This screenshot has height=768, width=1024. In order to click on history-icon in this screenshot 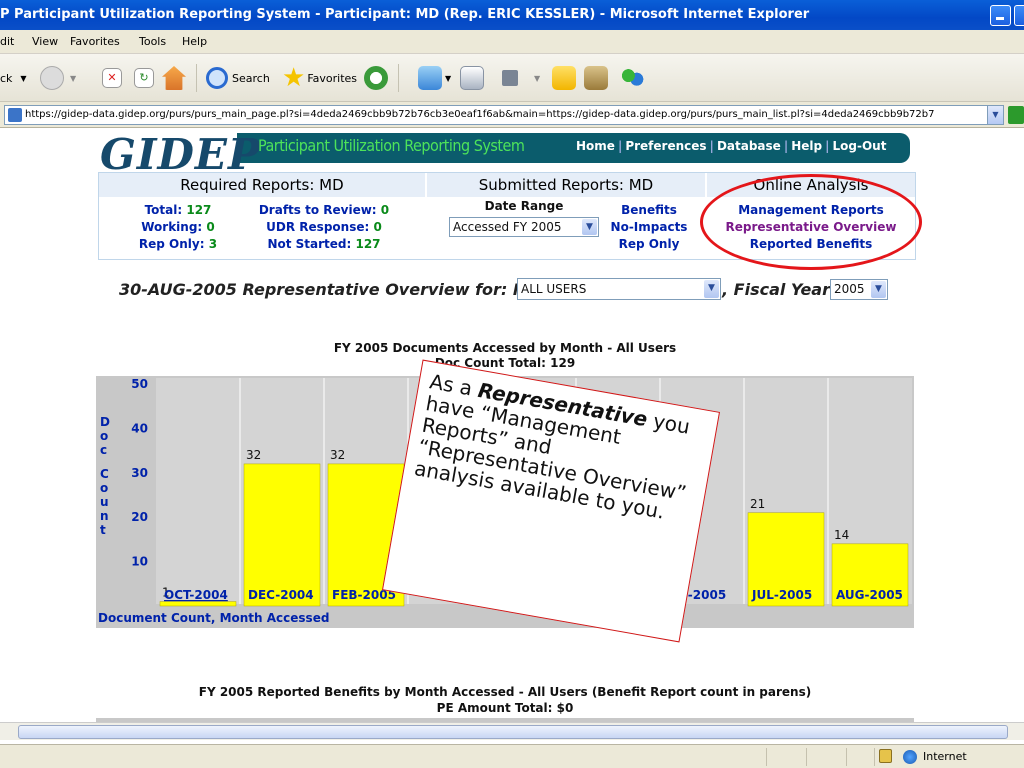, I will do `click(376, 78)`.